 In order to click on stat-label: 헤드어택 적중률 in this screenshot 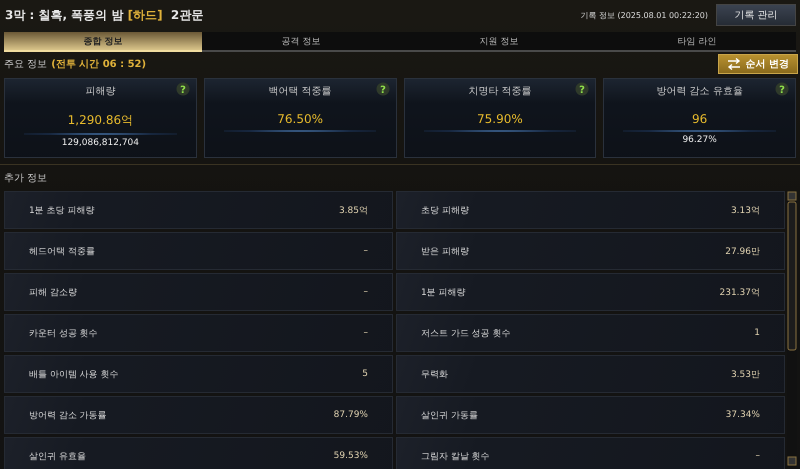, I will do `click(62, 252)`.